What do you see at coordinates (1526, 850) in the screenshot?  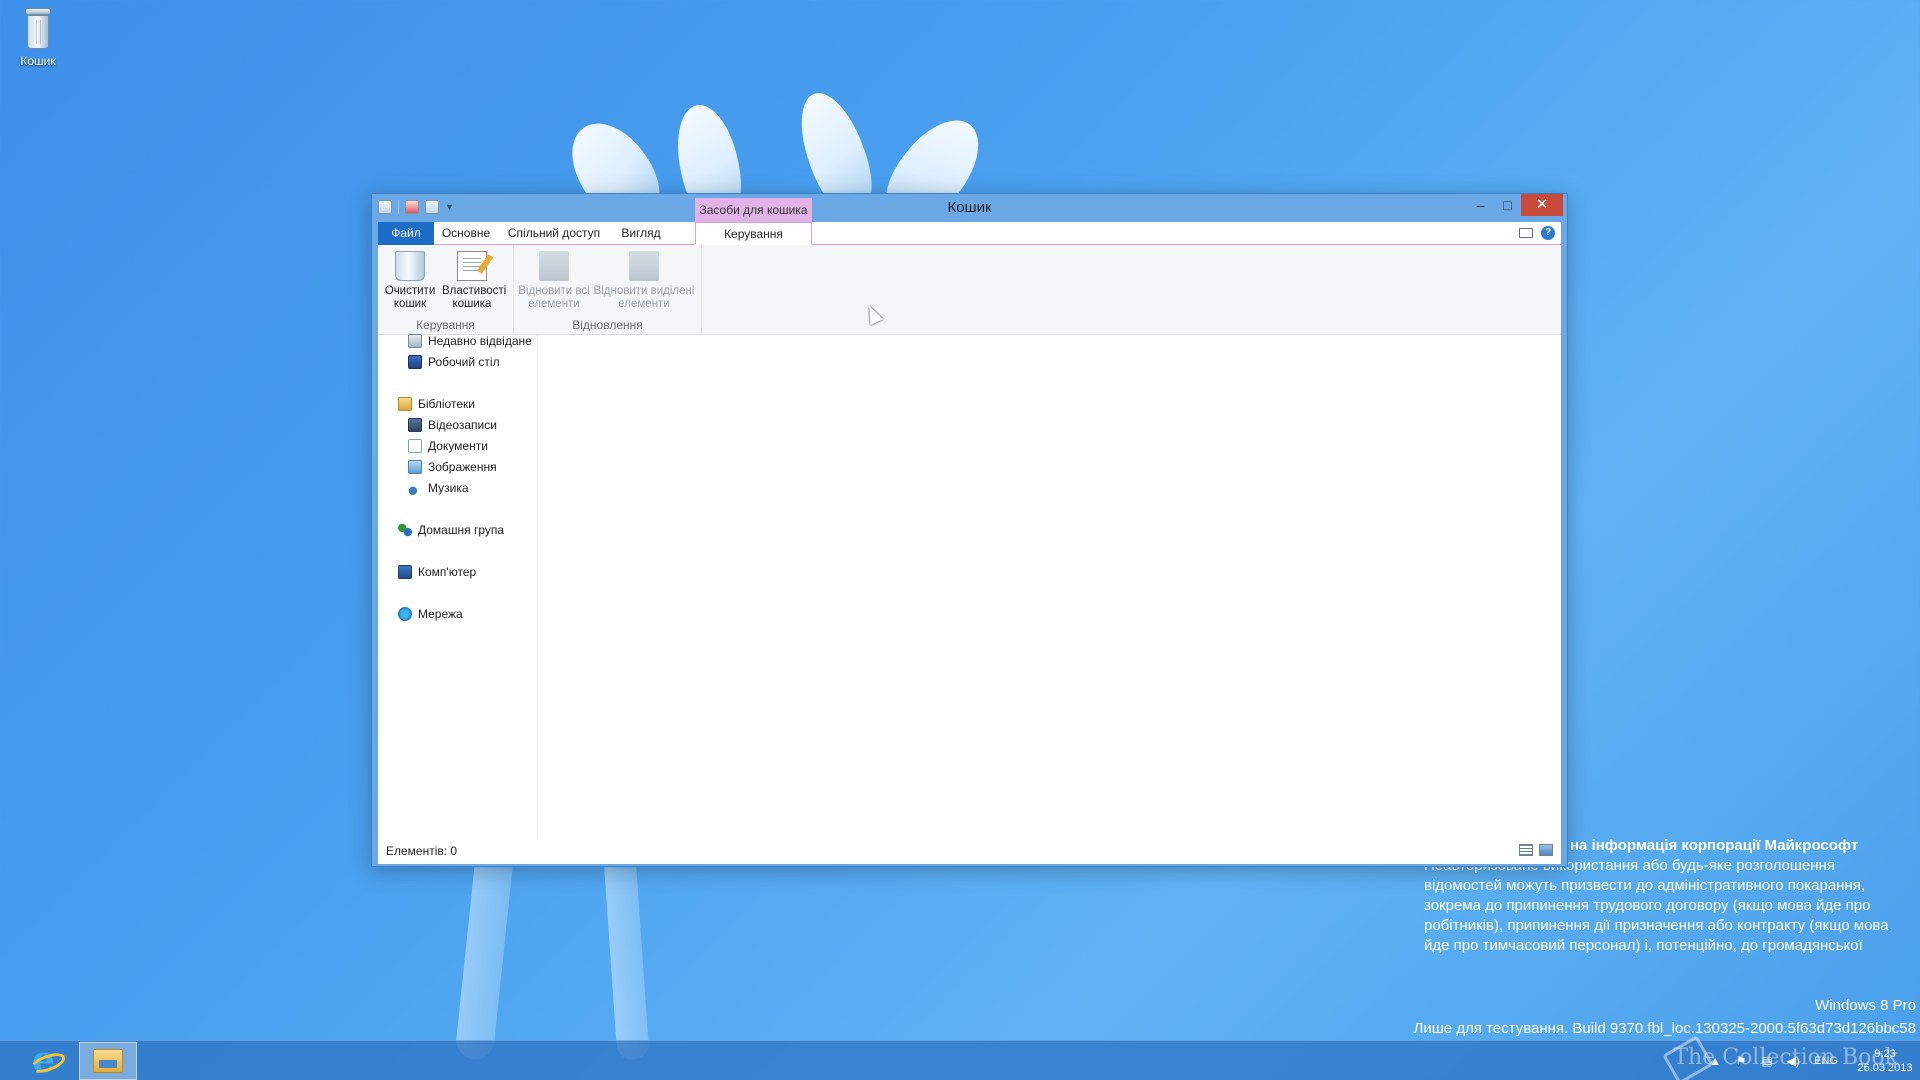 I see `details-view-icon` at bounding box center [1526, 850].